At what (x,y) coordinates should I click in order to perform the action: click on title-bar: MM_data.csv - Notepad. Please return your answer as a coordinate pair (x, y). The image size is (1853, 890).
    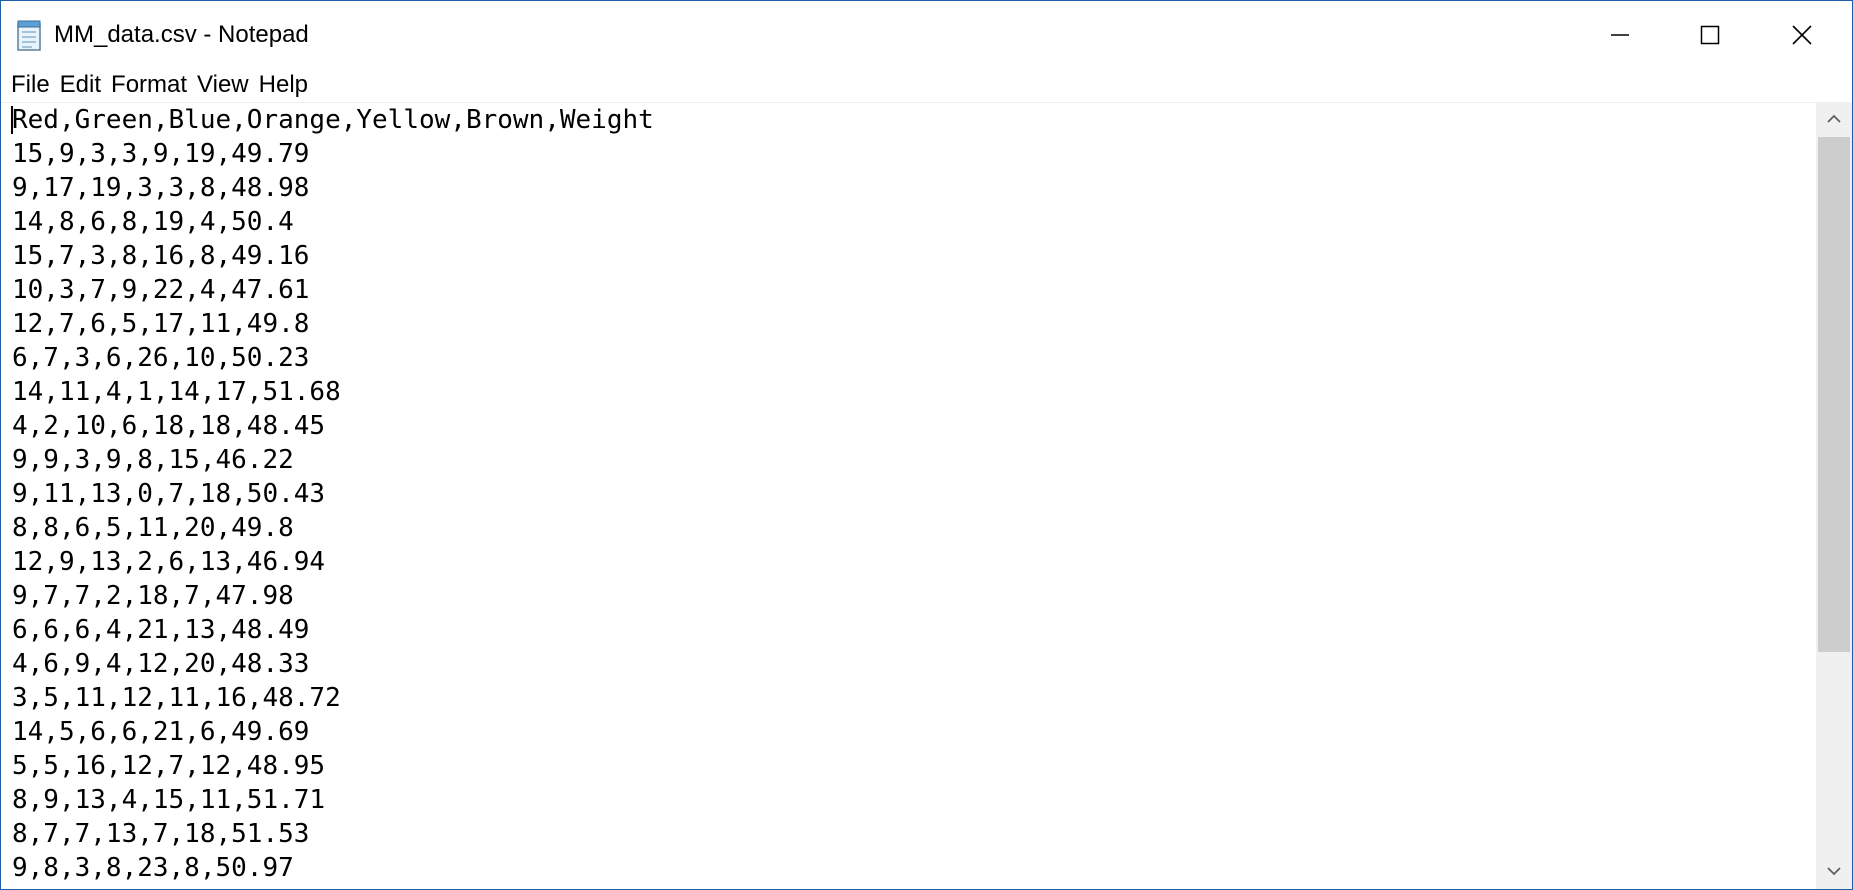
    Looking at the image, I should click on (926, 34).